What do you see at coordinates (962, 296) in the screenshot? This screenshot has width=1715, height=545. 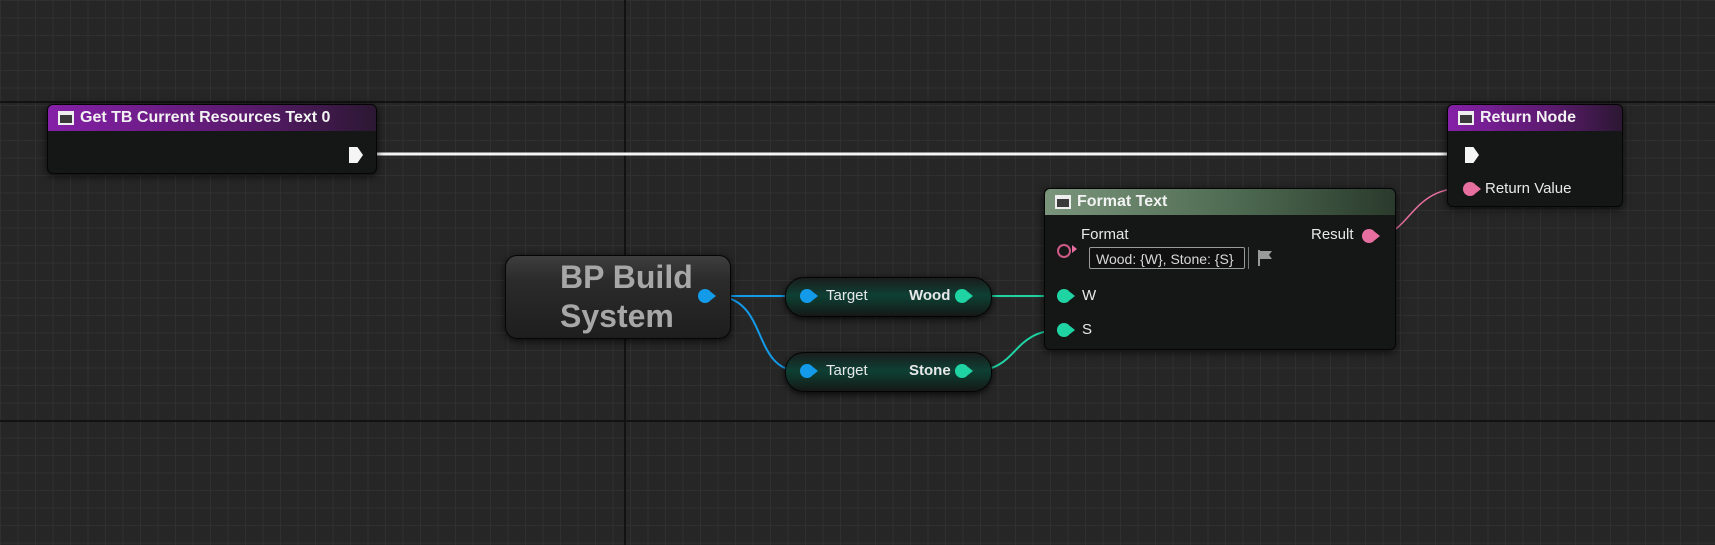 I see `wood-output-pin` at bounding box center [962, 296].